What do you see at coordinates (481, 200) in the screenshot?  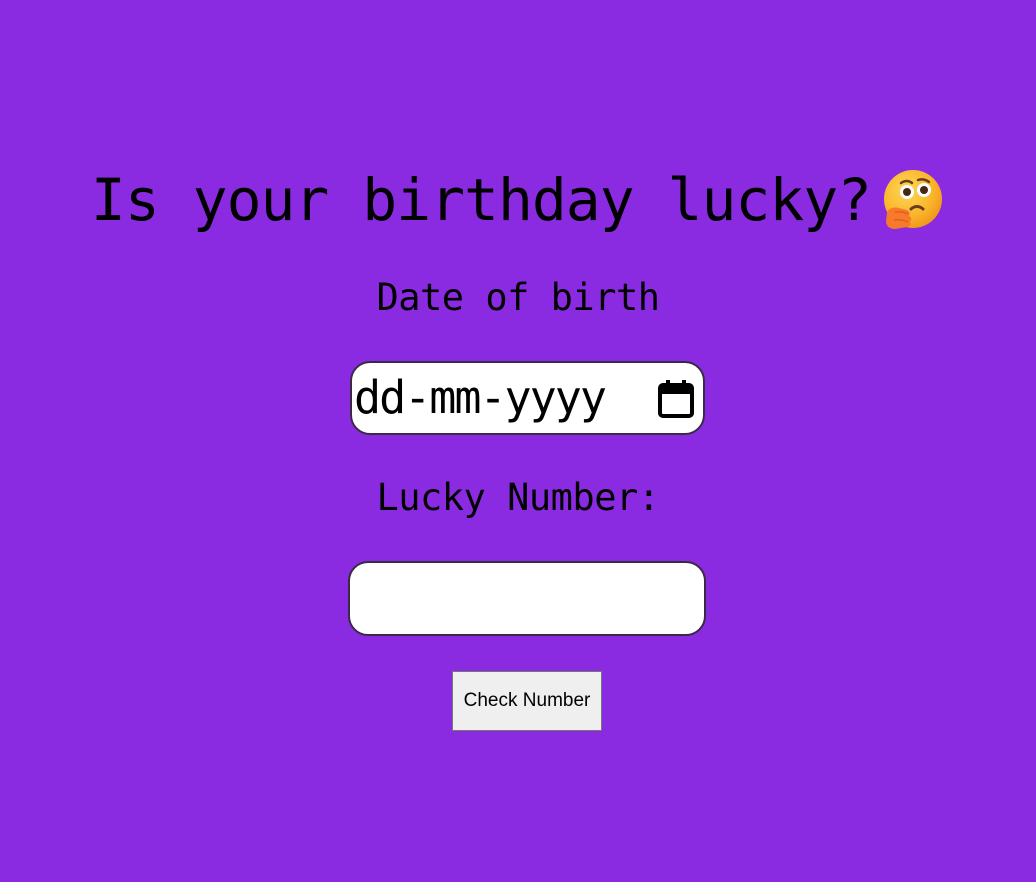 I see `page-title: Is your birthday lucky?` at bounding box center [481, 200].